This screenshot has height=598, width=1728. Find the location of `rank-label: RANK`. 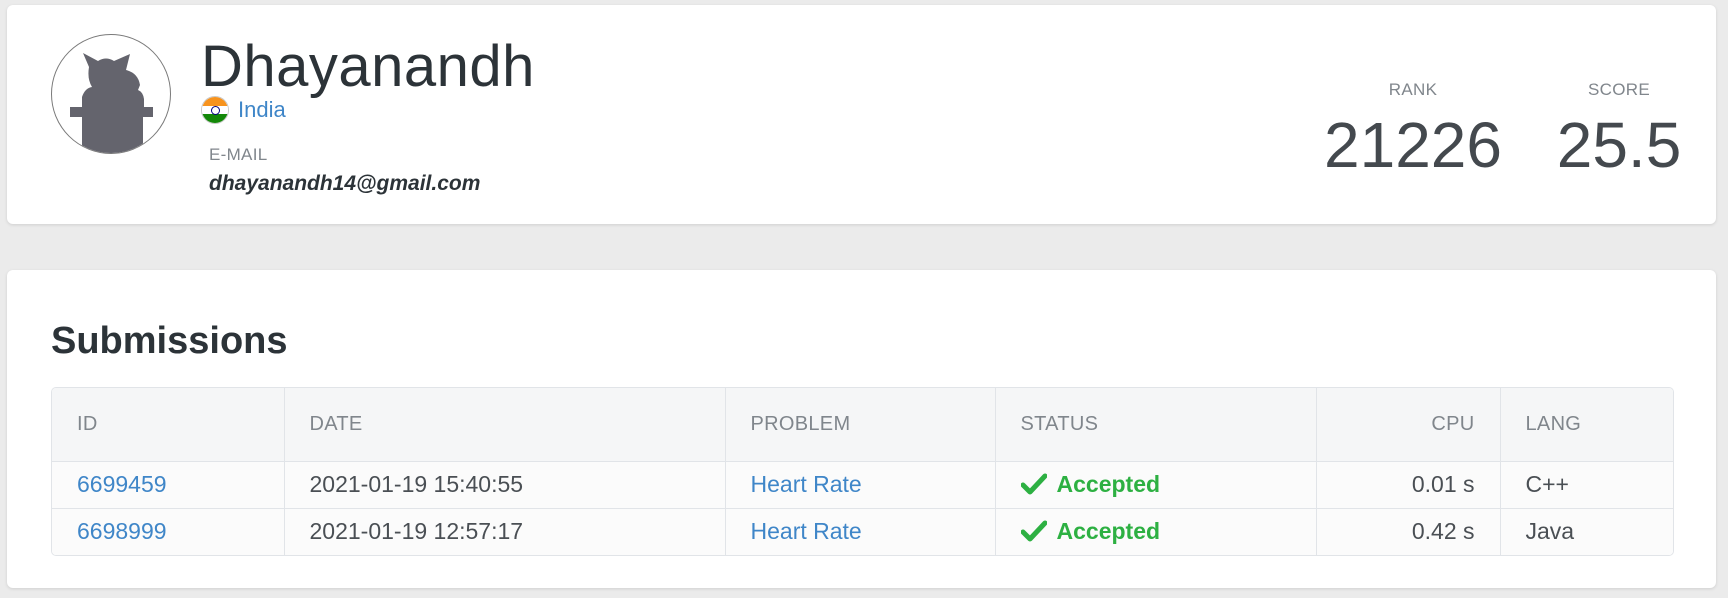

rank-label: RANK is located at coordinates (1413, 89).